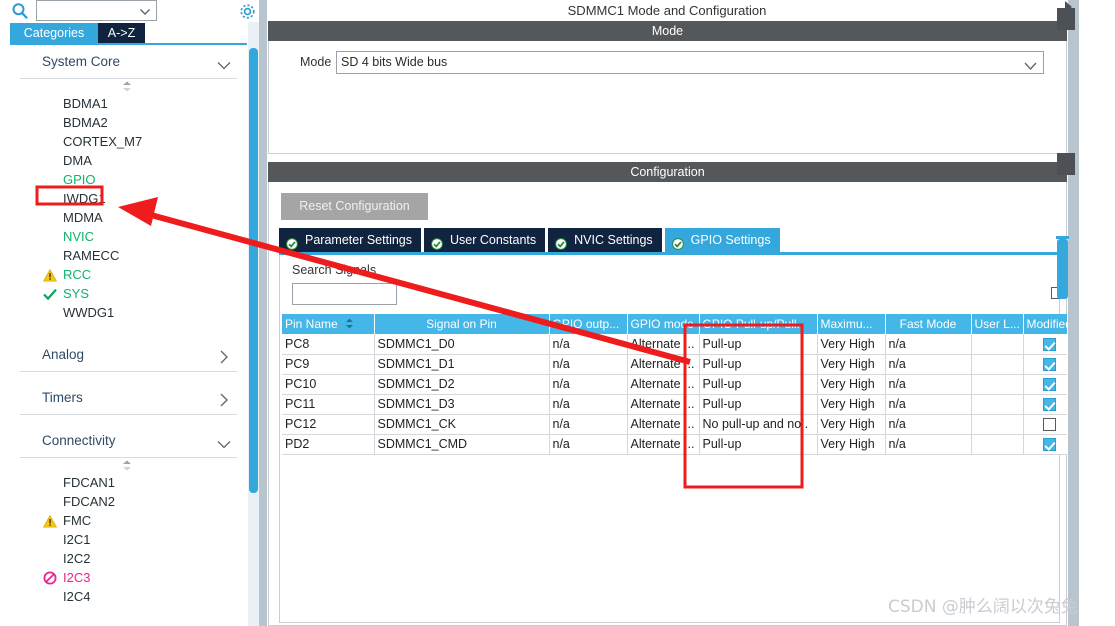  I want to click on sidebar-item-sys: SYS, so click(128, 293).